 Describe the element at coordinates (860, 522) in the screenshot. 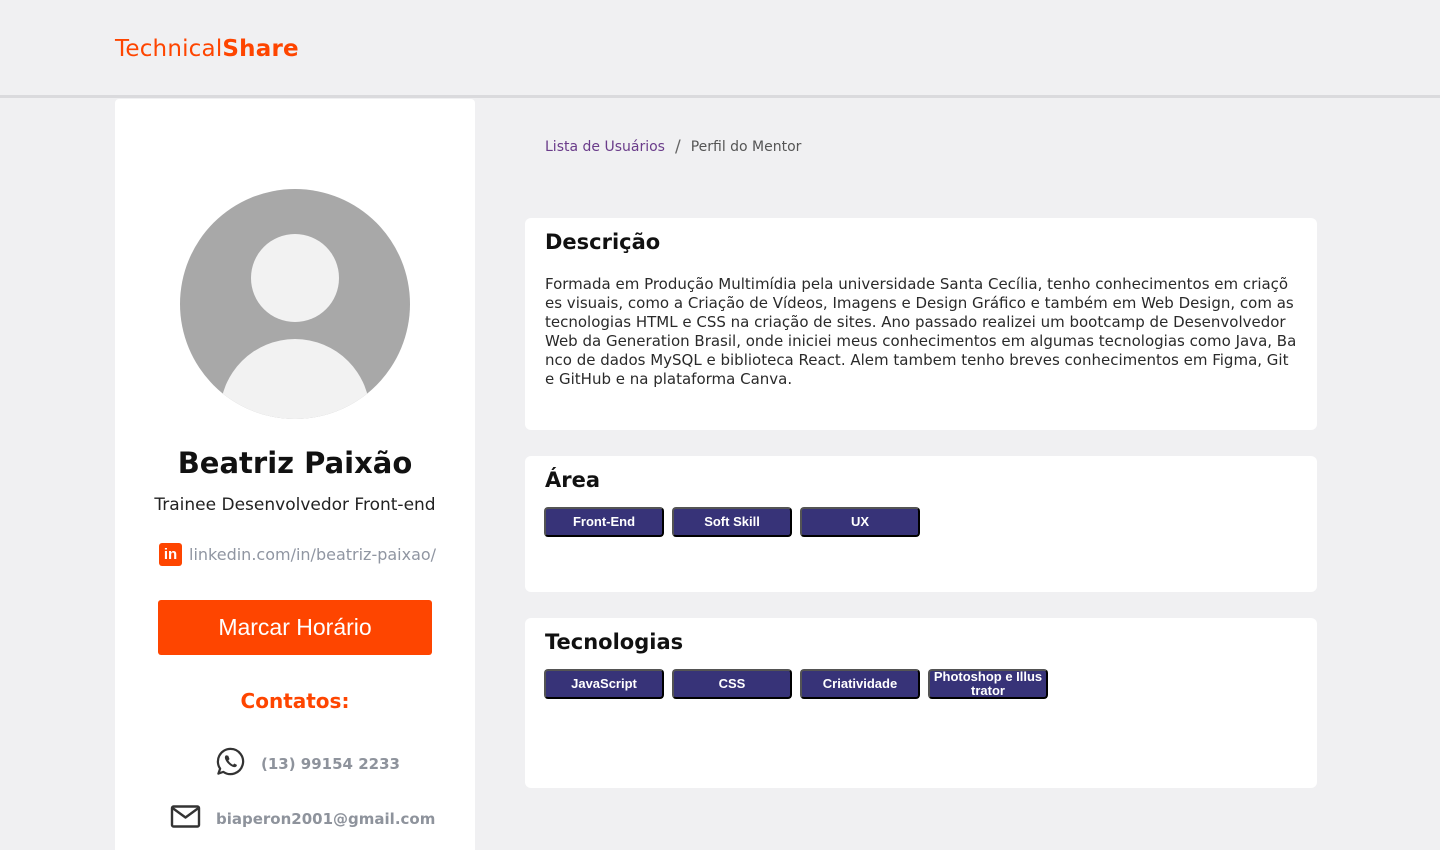

I see `area-tag: UX` at that location.